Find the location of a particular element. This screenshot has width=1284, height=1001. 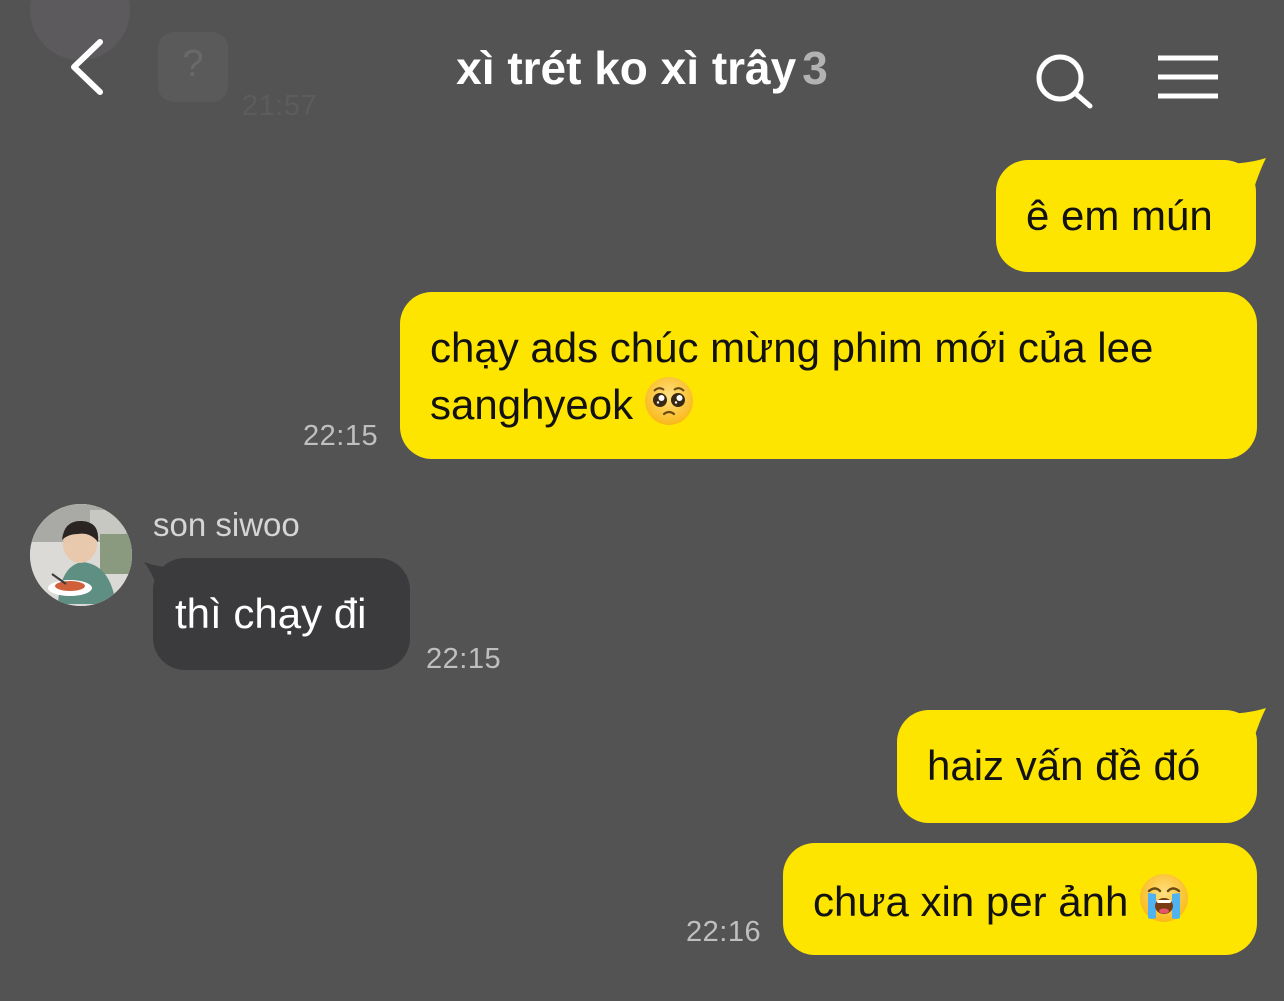

hamburger-menu-icon is located at coordinates (1188, 77).